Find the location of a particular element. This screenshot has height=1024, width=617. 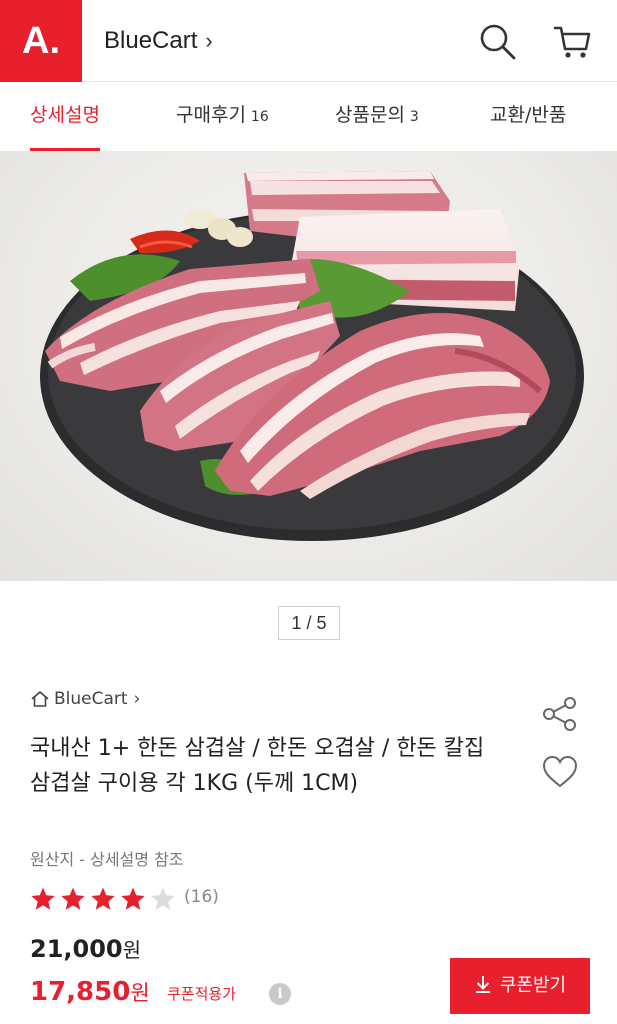

tab-label: 구매후기 is located at coordinates (211, 115).